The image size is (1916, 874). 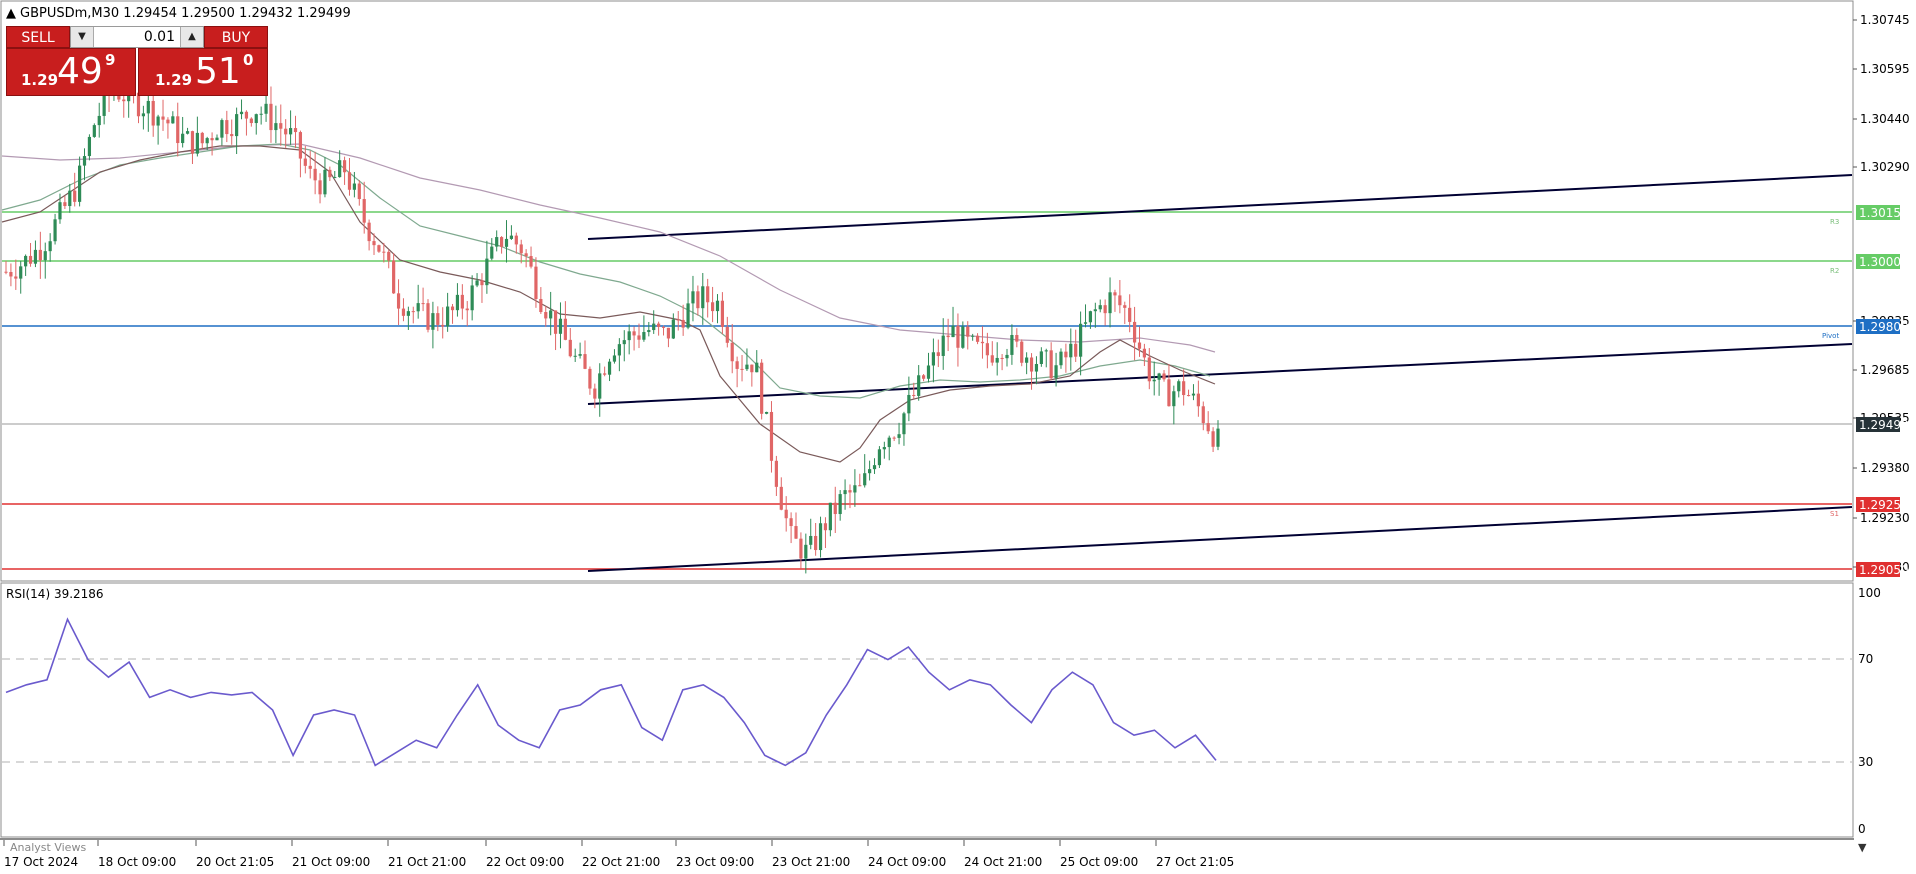 What do you see at coordinates (1882, 569) in the screenshot?
I see `price-label-s2: 1.29050` at bounding box center [1882, 569].